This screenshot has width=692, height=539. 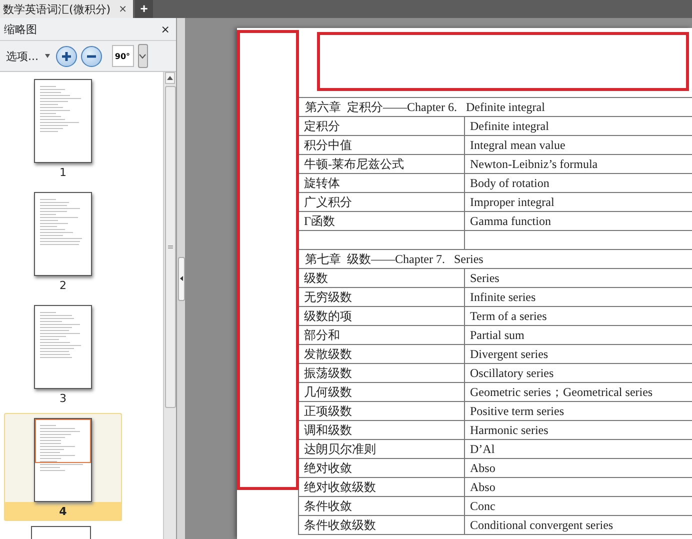 I want to click on table-cell-text: Geometric series；Geometrical series, so click(x=561, y=392).